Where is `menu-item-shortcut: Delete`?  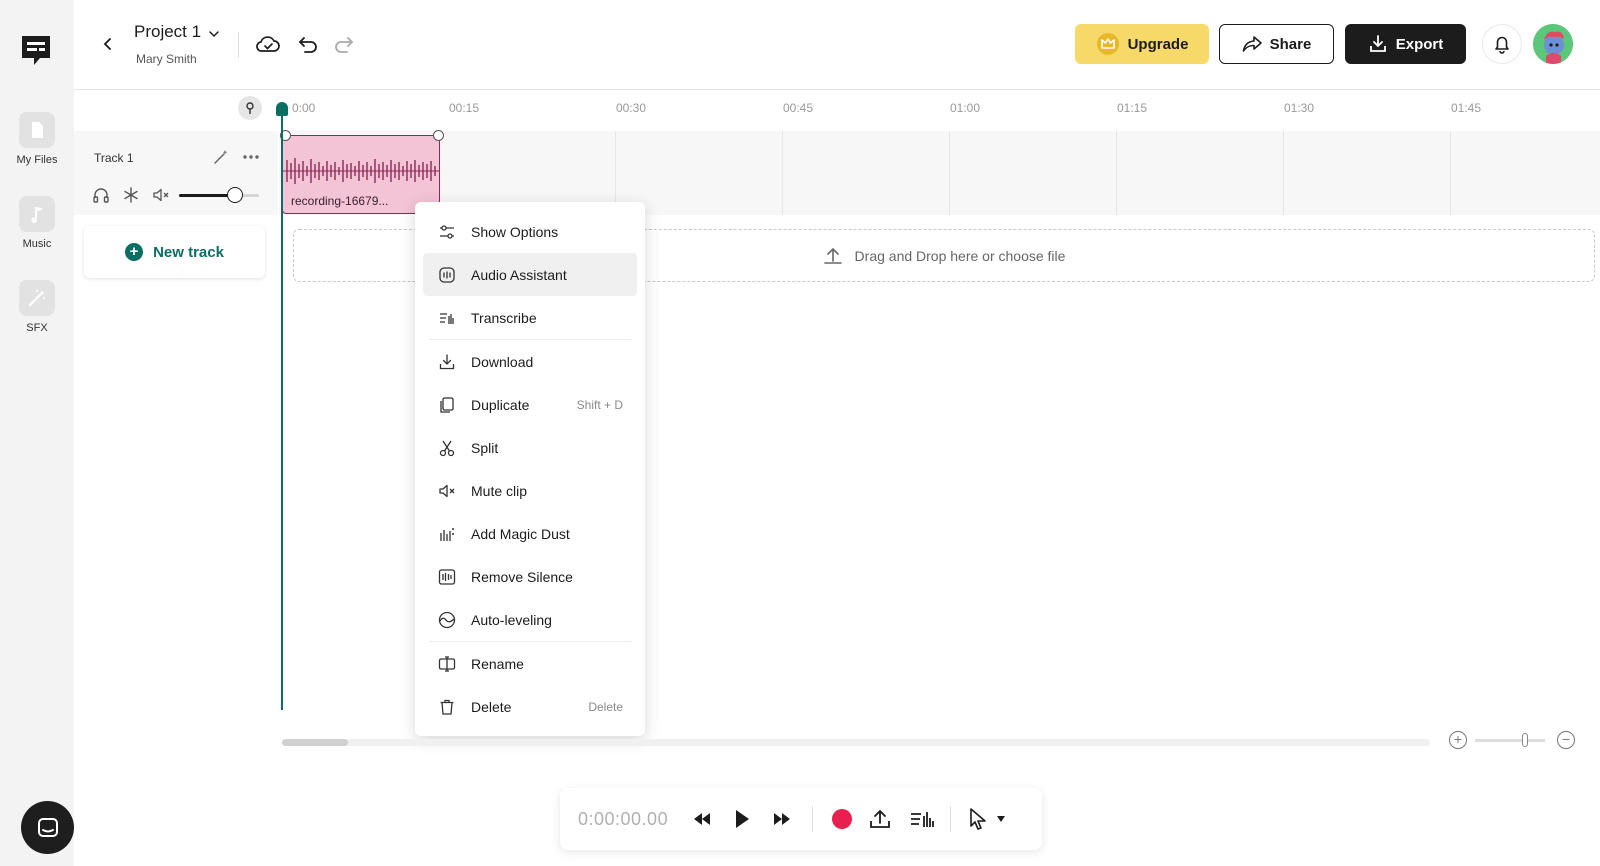
menu-item-shortcut: Delete is located at coordinates (605, 706).